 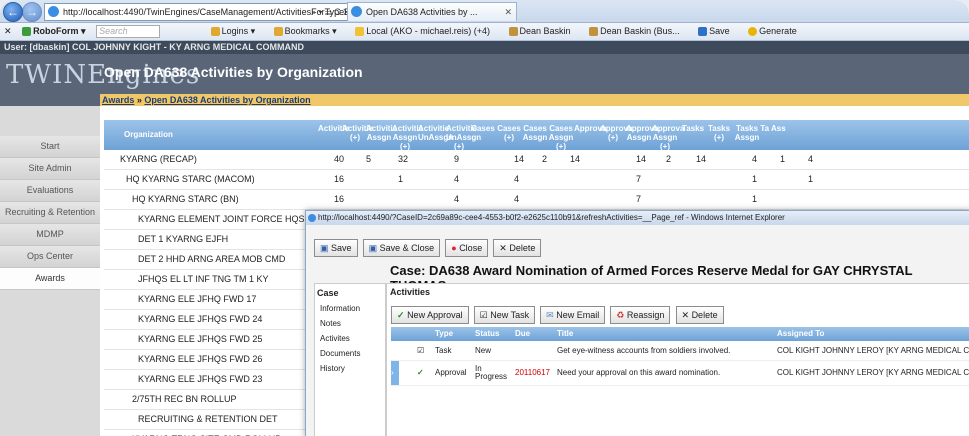 What do you see at coordinates (183, 239) in the screenshot?
I see `org-name: DET 1 KYARNG EJFH` at bounding box center [183, 239].